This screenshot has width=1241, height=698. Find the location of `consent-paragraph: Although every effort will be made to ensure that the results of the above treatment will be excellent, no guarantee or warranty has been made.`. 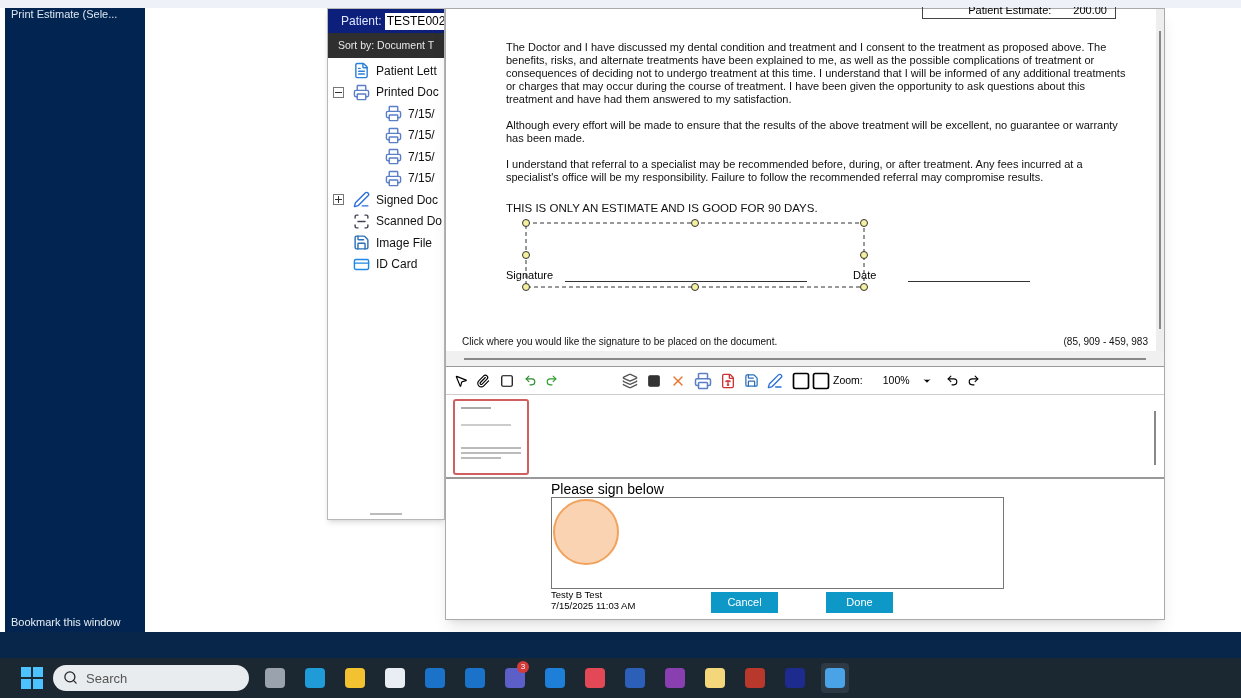

consent-paragraph: Although every effort will be made to ensure that the results of the above treatment will be excellent, no guarantee or warranty has been made. is located at coordinates (812, 132).